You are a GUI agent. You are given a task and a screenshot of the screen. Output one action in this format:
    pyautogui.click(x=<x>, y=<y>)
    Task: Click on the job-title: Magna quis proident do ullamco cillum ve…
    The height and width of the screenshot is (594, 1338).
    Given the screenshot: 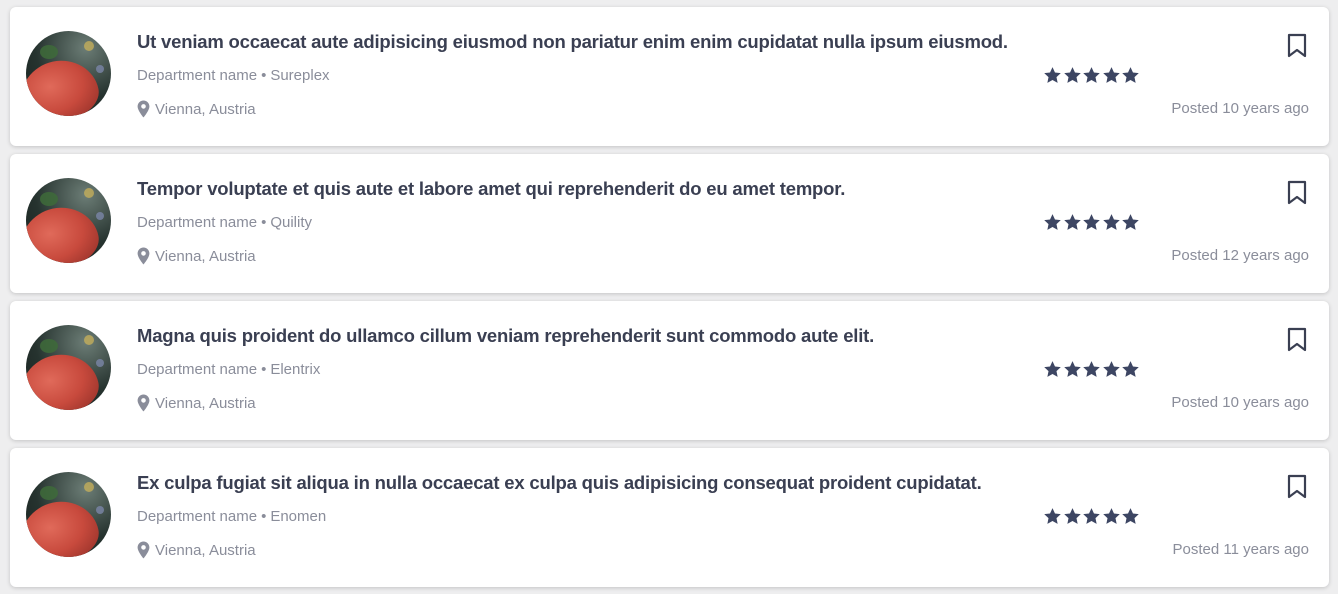 What is the action you would take?
    pyautogui.click(x=505, y=336)
    